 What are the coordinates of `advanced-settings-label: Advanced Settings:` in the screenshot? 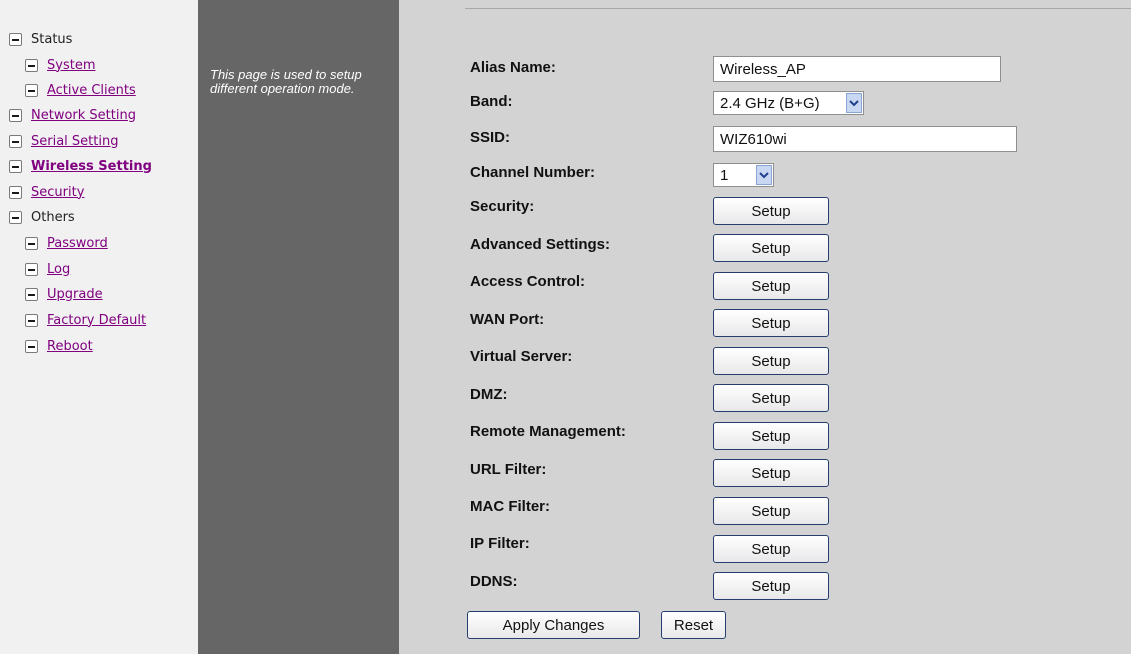 It's located at (540, 244).